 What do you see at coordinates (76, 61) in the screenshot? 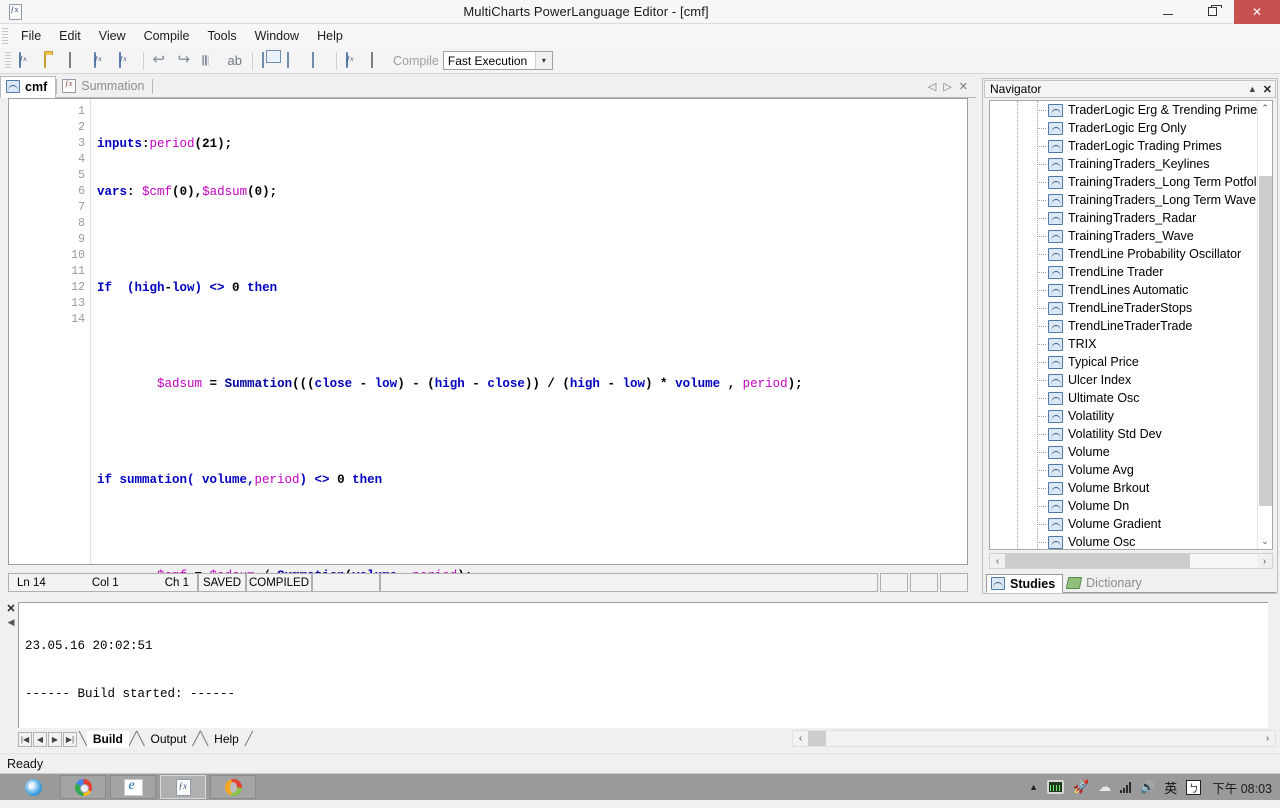
I see `save-button` at bounding box center [76, 61].